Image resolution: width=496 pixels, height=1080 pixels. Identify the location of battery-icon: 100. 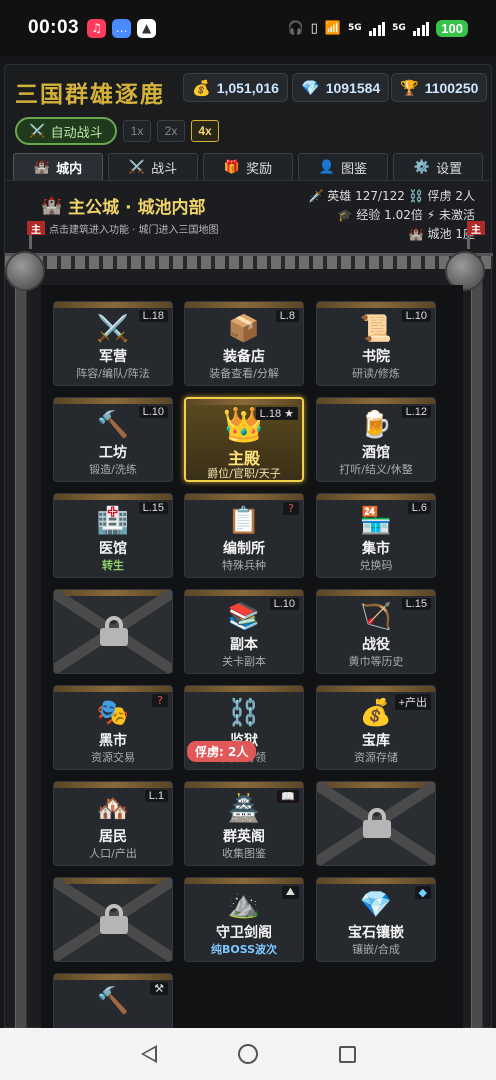
(452, 28).